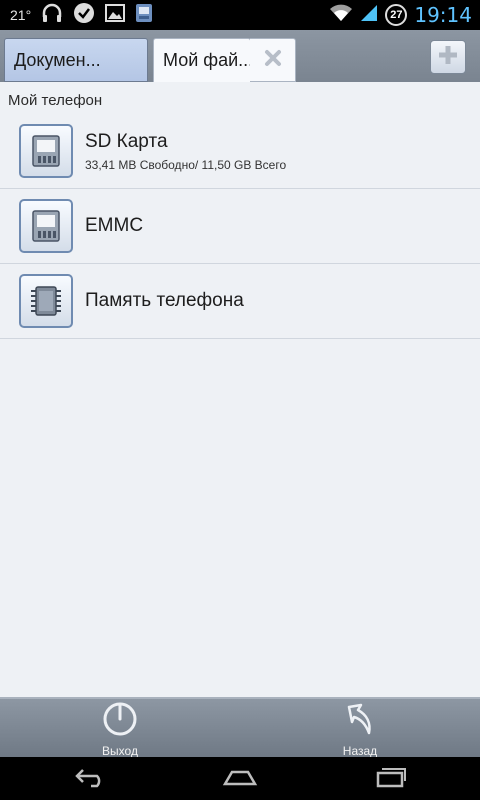 This screenshot has width=480, height=800. I want to click on home-icon, so click(240, 779).